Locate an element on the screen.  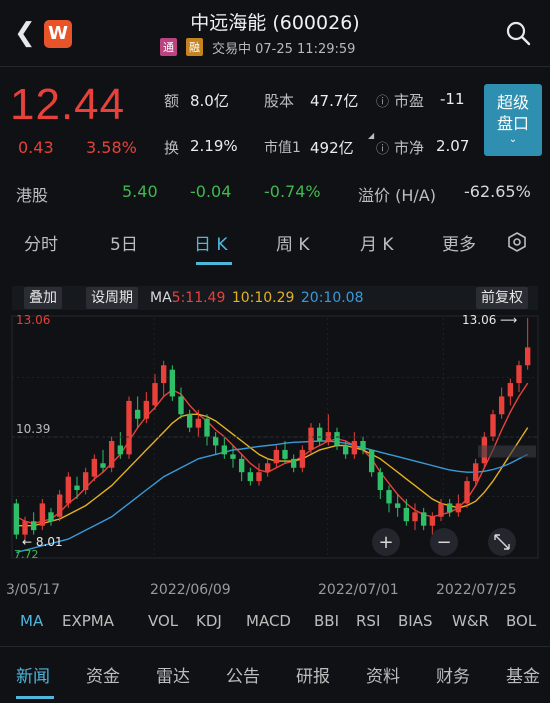
super-orderbook-button: 超级 盘口 ⌄ is located at coordinates (513, 120).